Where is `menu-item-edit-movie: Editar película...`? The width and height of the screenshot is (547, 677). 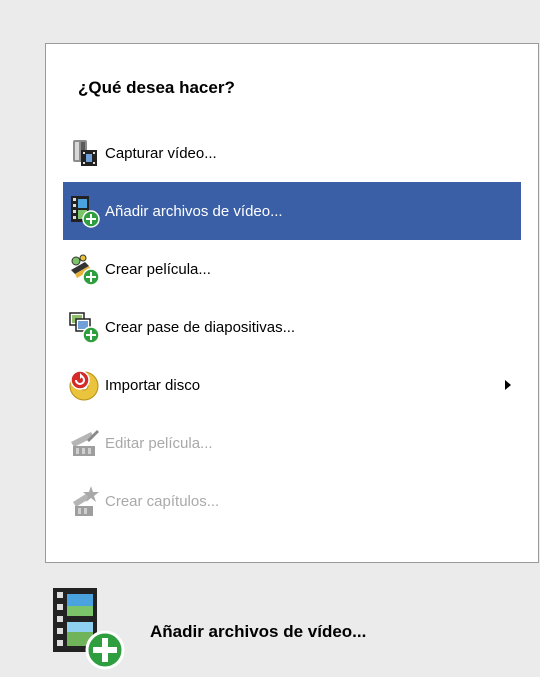
menu-item-edit-movie: Editar película... is located at coordinates (292, 443).